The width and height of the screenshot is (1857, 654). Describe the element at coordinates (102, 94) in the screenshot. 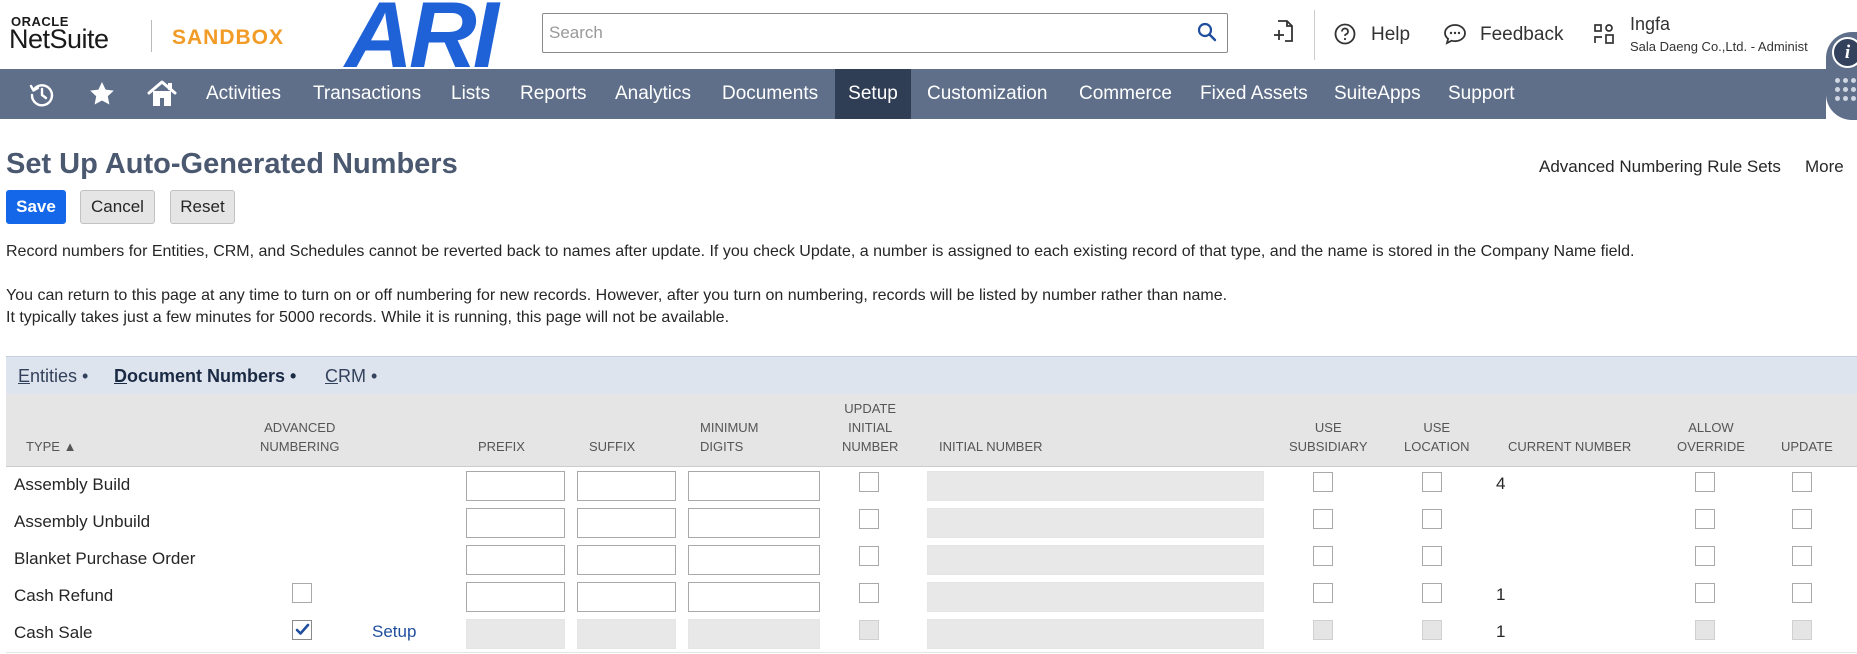

I see `favorites-star-icon` at that location.